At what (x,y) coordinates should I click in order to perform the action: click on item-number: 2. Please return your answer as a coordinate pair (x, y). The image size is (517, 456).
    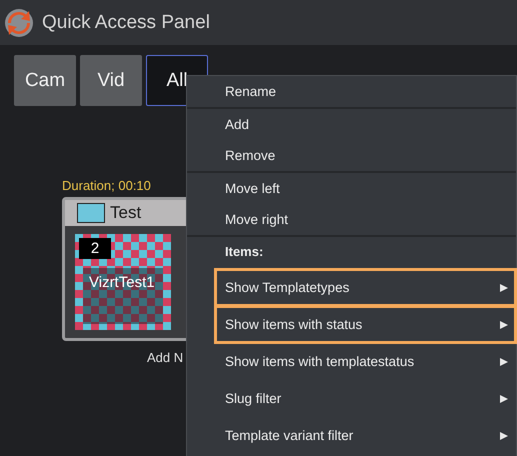
    Looking at the image, I should click on (95, 248).